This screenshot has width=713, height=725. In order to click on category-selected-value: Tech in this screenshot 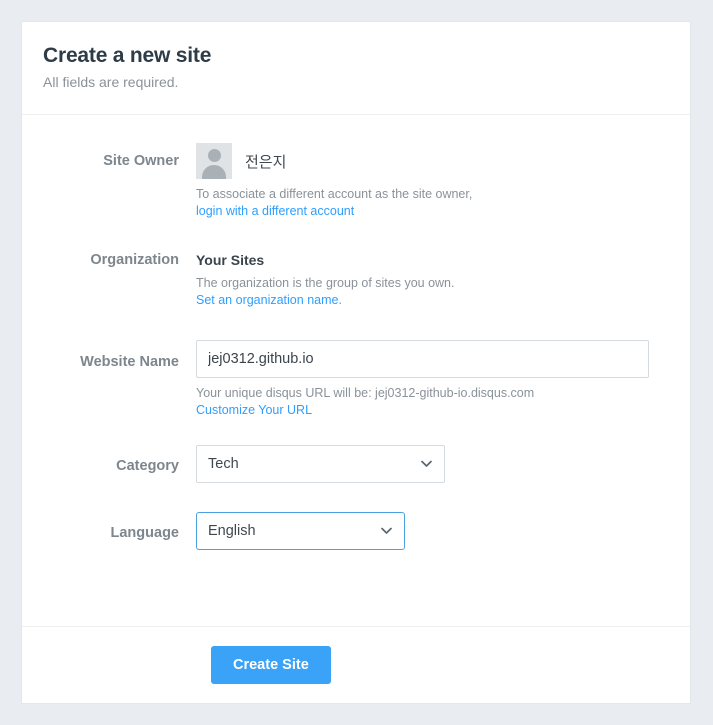, I will do `click(223, 464)`.